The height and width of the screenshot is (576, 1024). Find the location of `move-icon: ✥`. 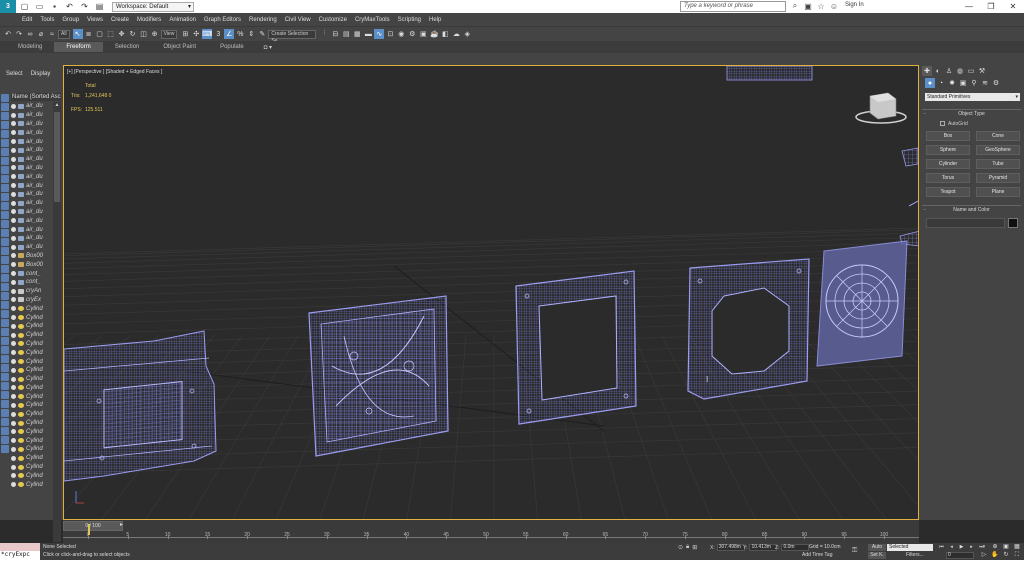

move-icon: ✥ is located at coordinates (122, 34).